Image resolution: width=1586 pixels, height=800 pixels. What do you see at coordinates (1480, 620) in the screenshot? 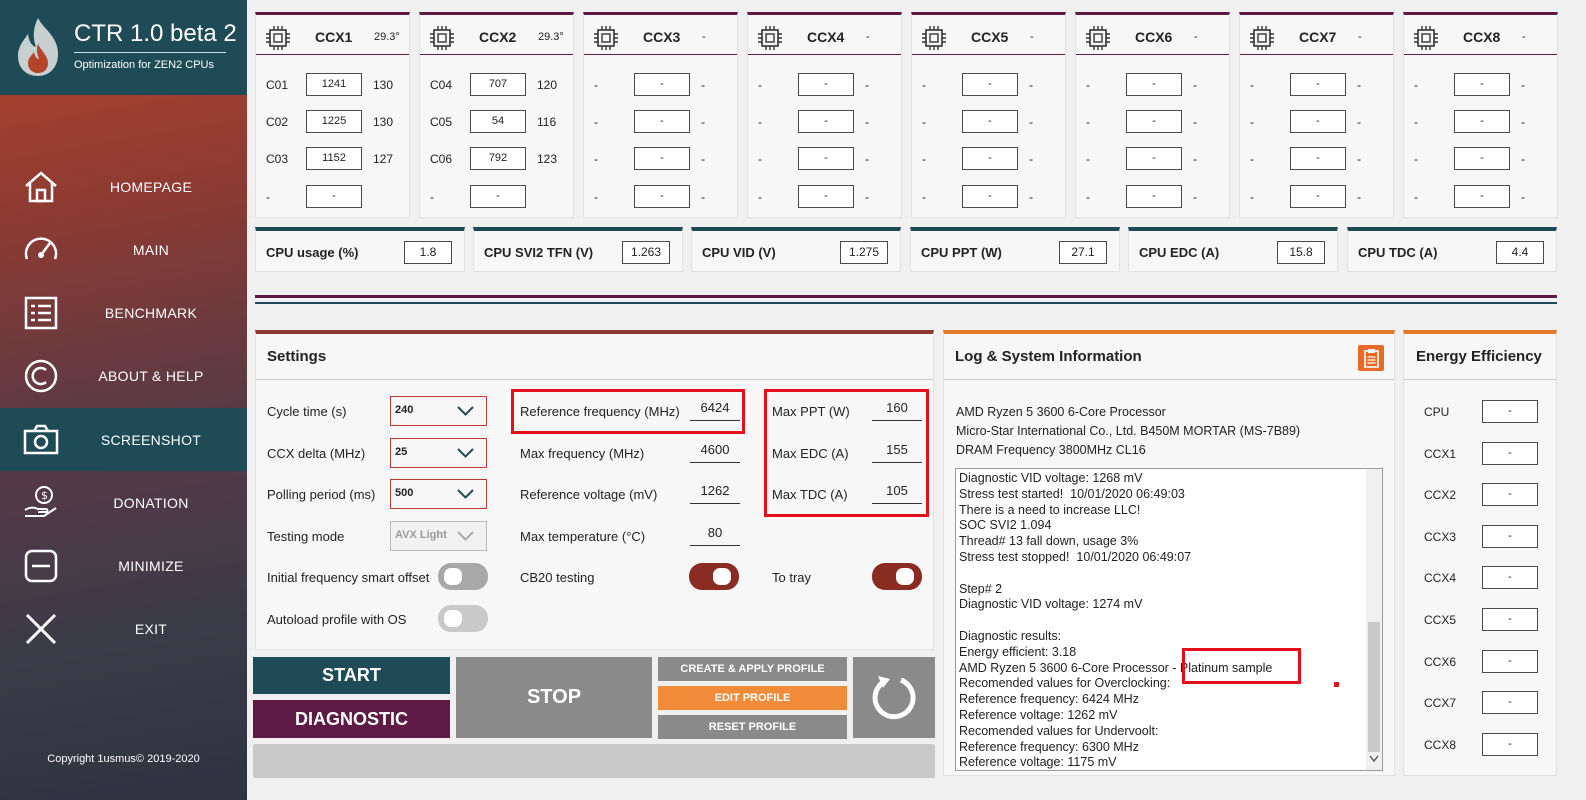
I see `energy-row: CCX5 -` at bounding box center [1480, 620].